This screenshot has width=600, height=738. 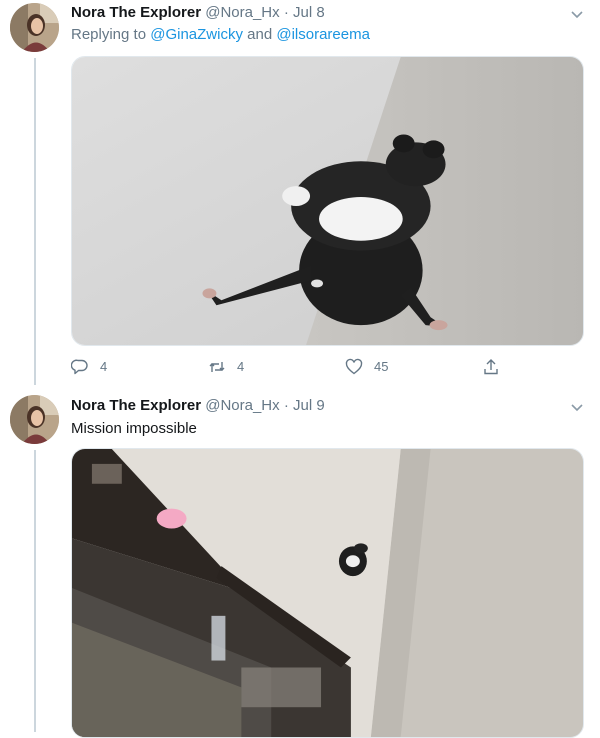 I want to click on like-count: 45, so click(x=381, y=366).